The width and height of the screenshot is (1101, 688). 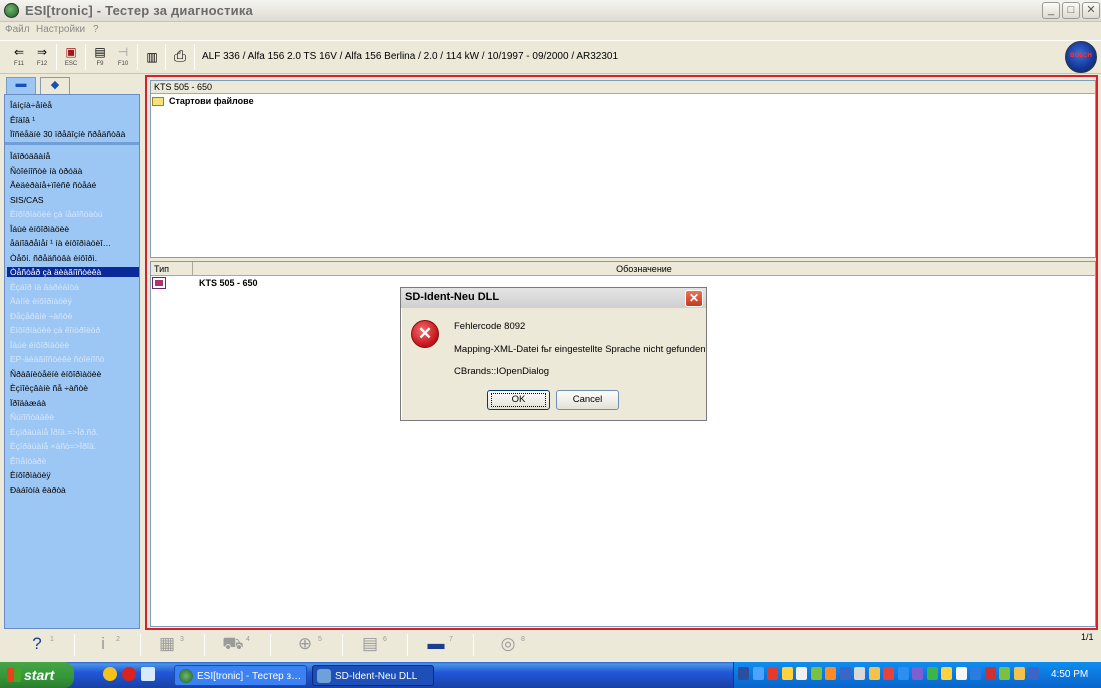 I want to click on menu-help: ?, so click(x=96, y=29).